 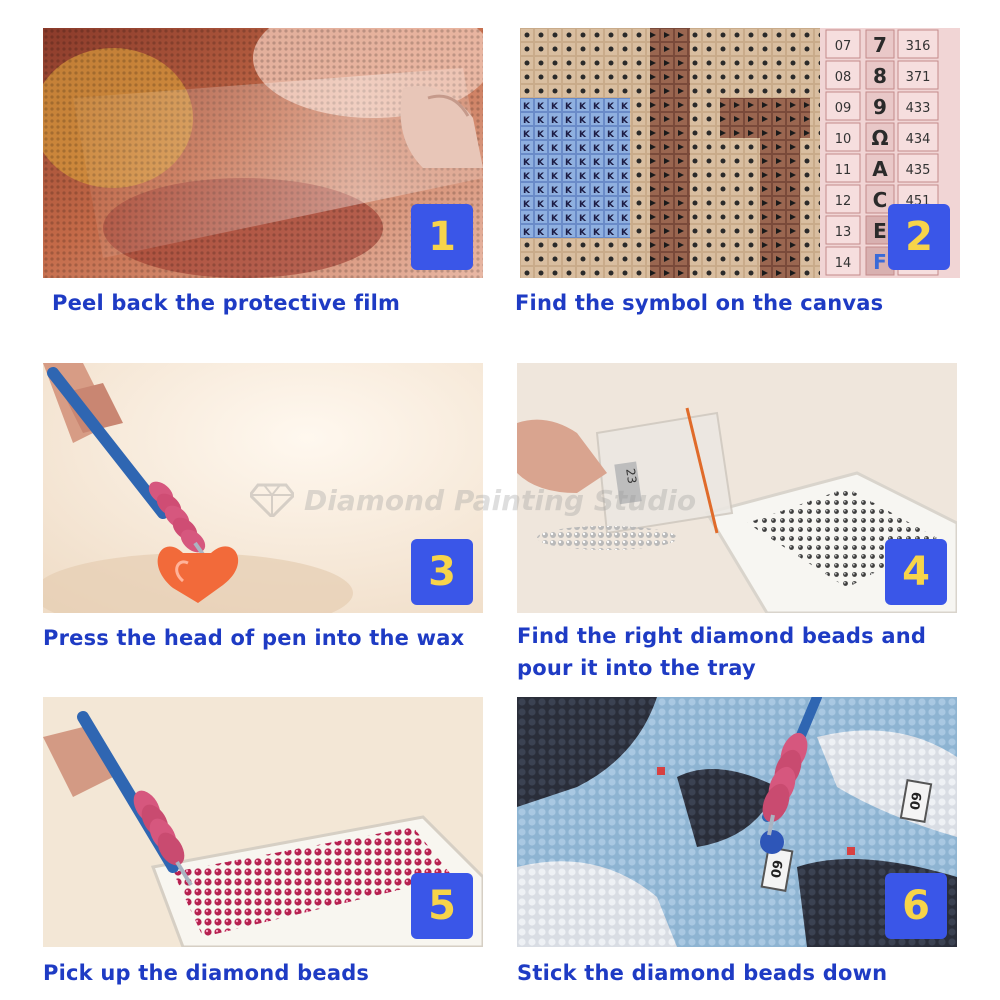 What do you see at coordinates (843, 263) in the screenshot?
I see `legend-index: 14` at bounding box center [843, 263].